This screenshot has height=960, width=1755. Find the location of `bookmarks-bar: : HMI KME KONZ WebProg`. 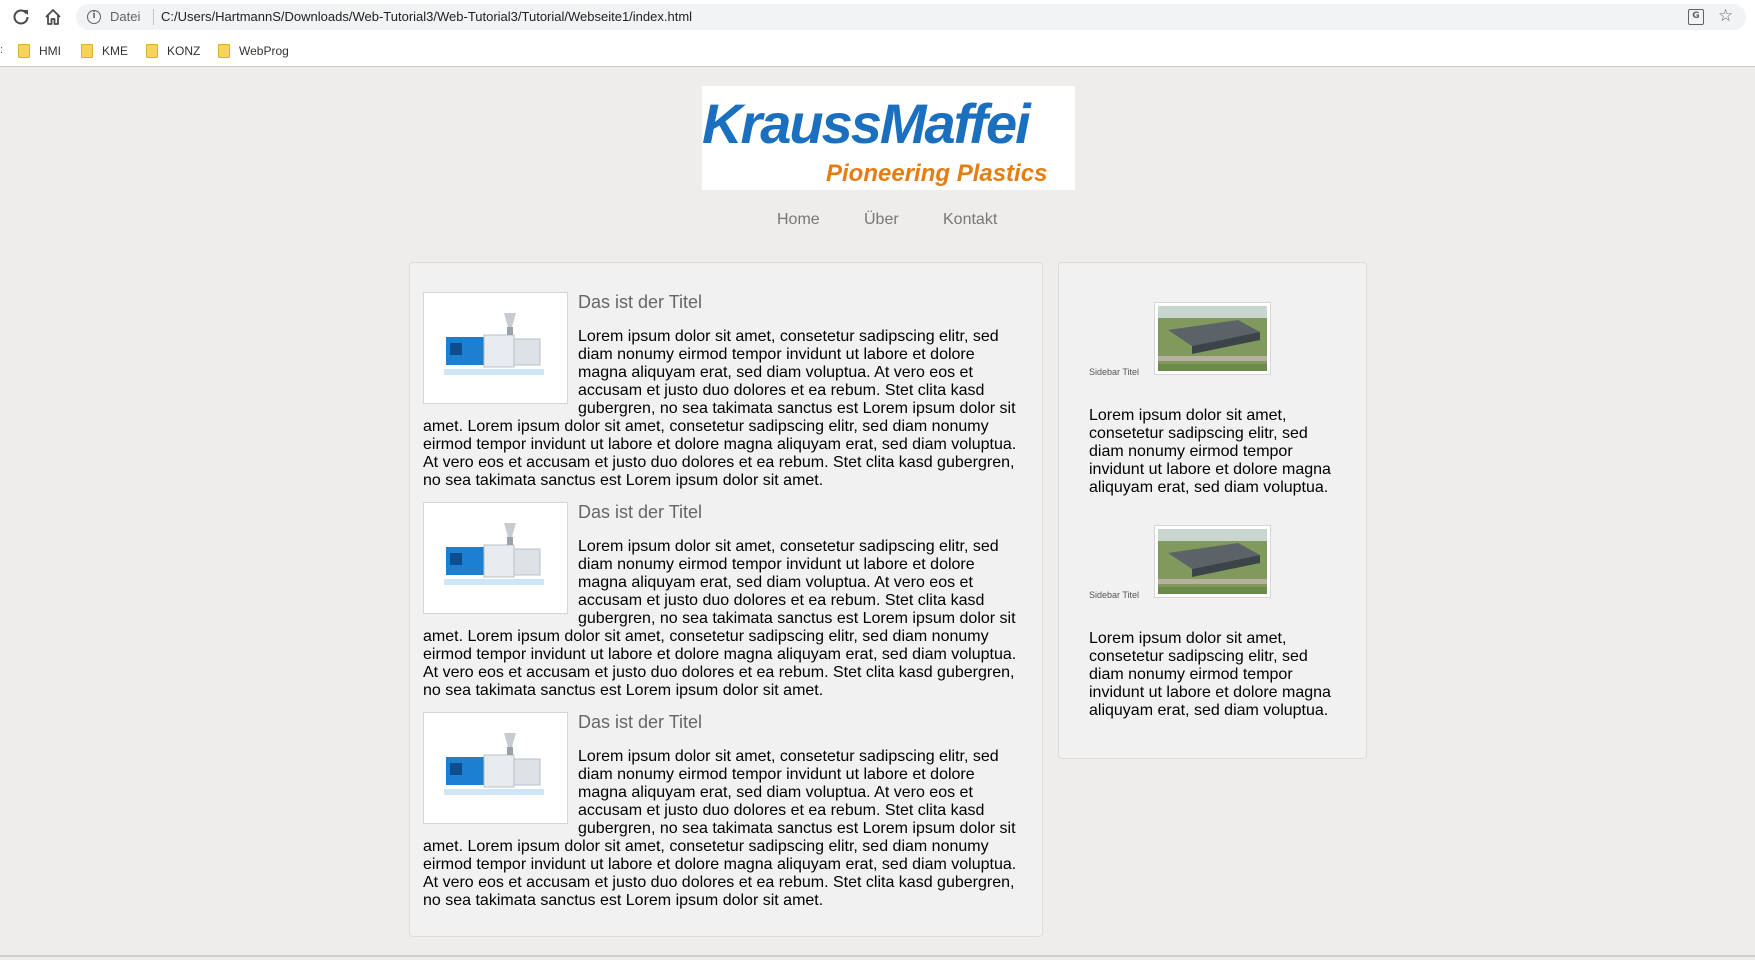

bookmarks-bar: : HMI KME KONZ WebProg is located at coordinates (877, 51).